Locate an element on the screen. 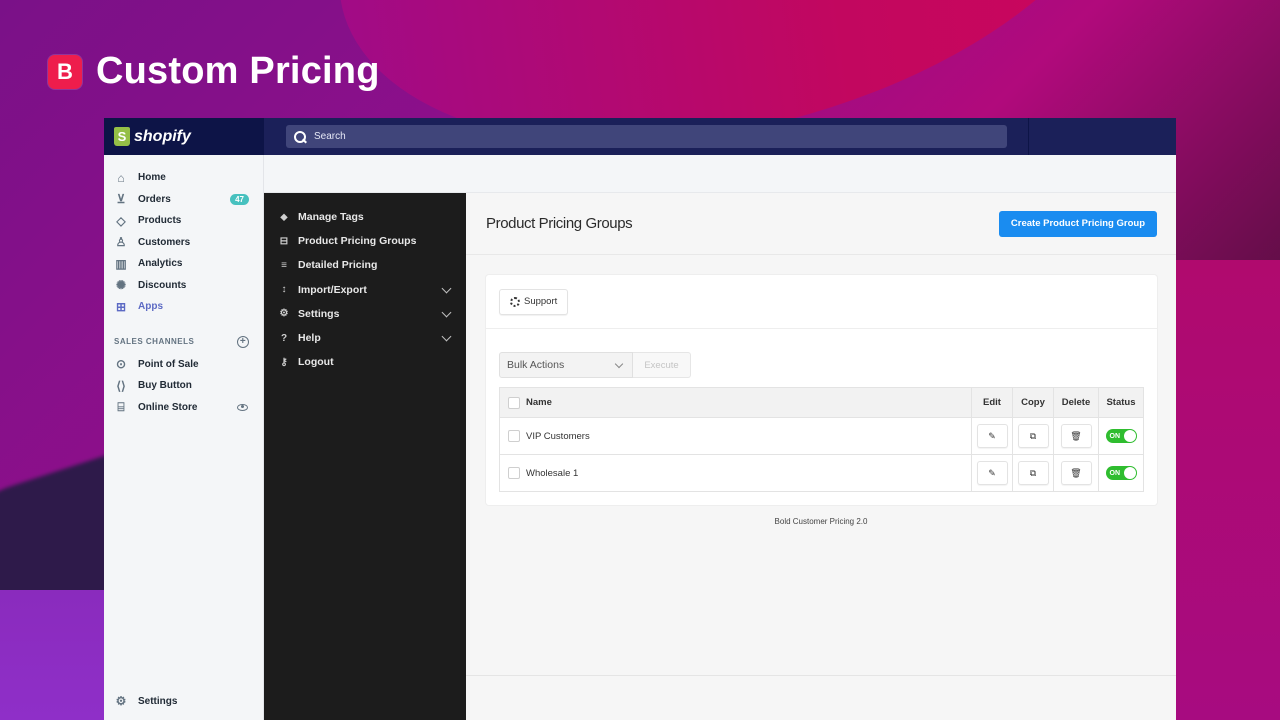  column-header-name: Name is located at coordinates (735, 402).